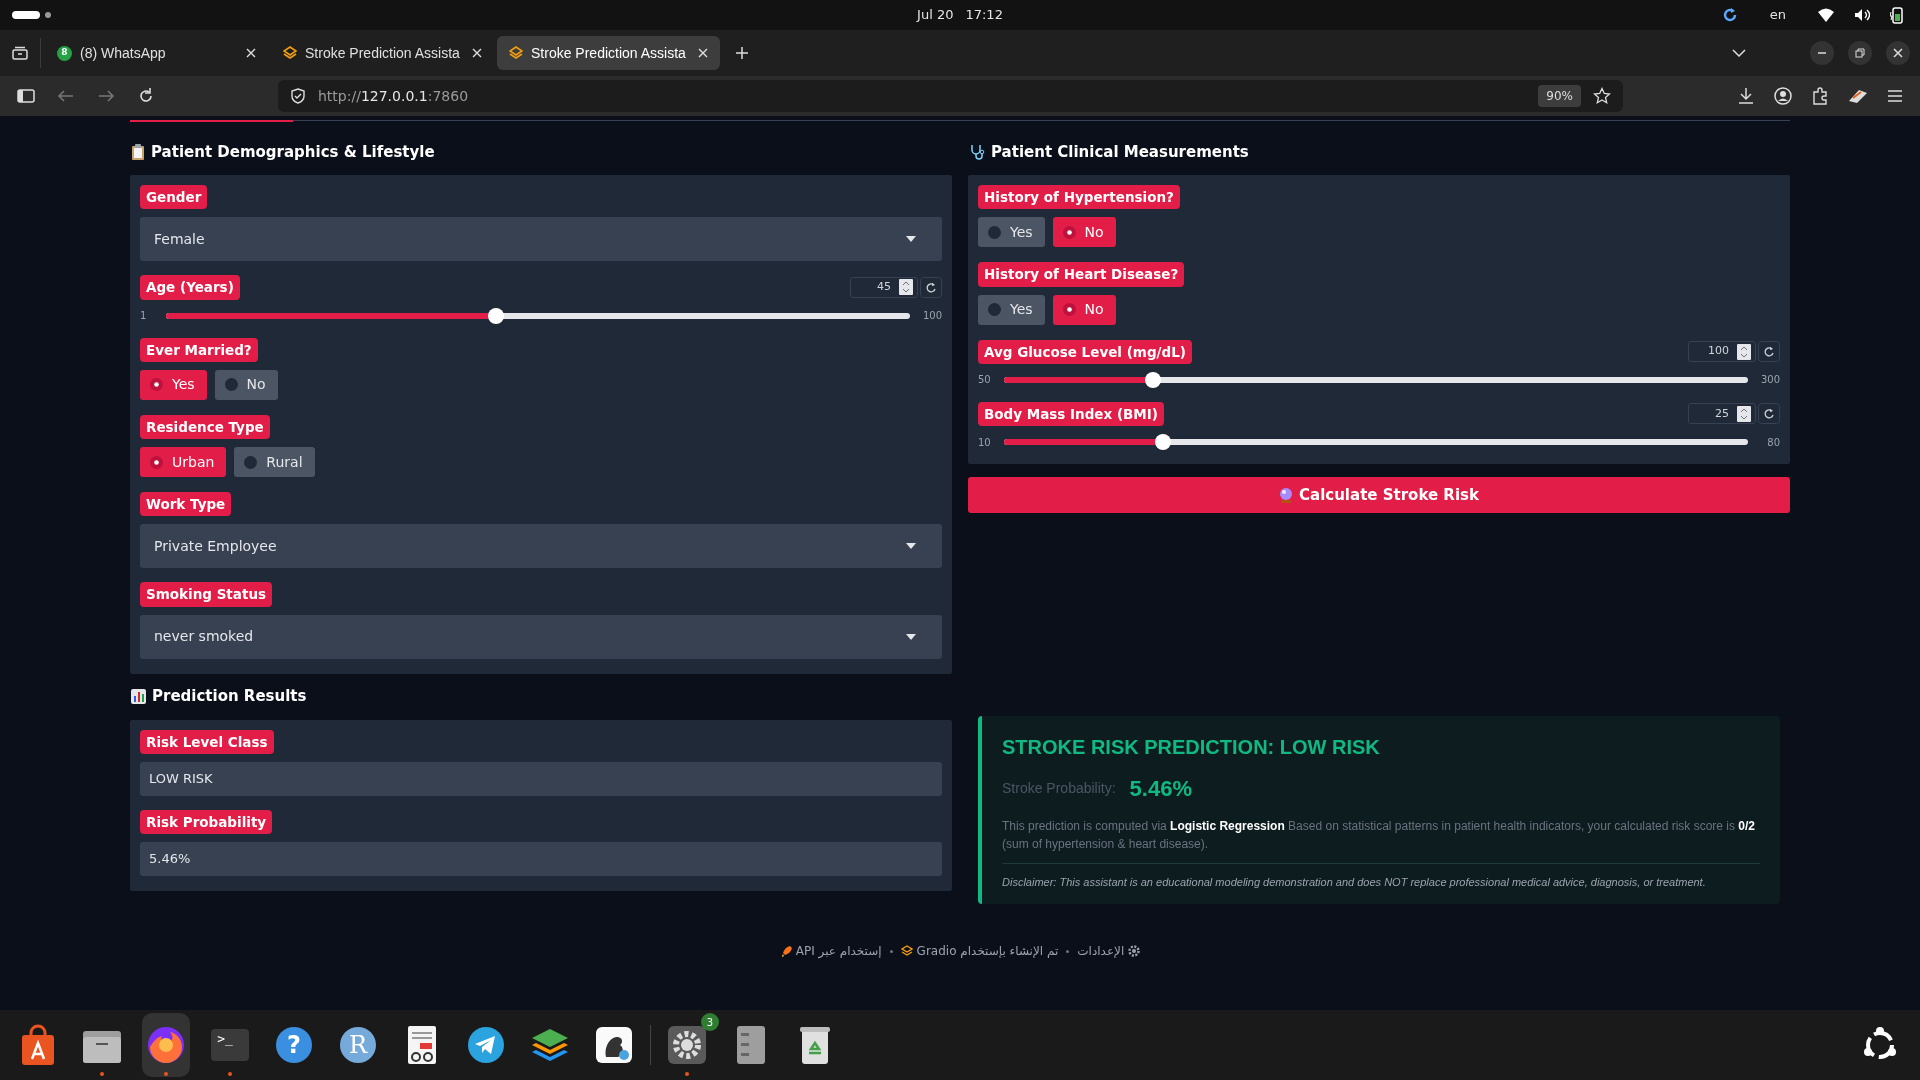 The height and width of the screenshot is (1080, 1920). What do you see at coordinates (205, 426) in the screenshot?
I see `field-label: Residence Type` at bounding box center [205, 426].